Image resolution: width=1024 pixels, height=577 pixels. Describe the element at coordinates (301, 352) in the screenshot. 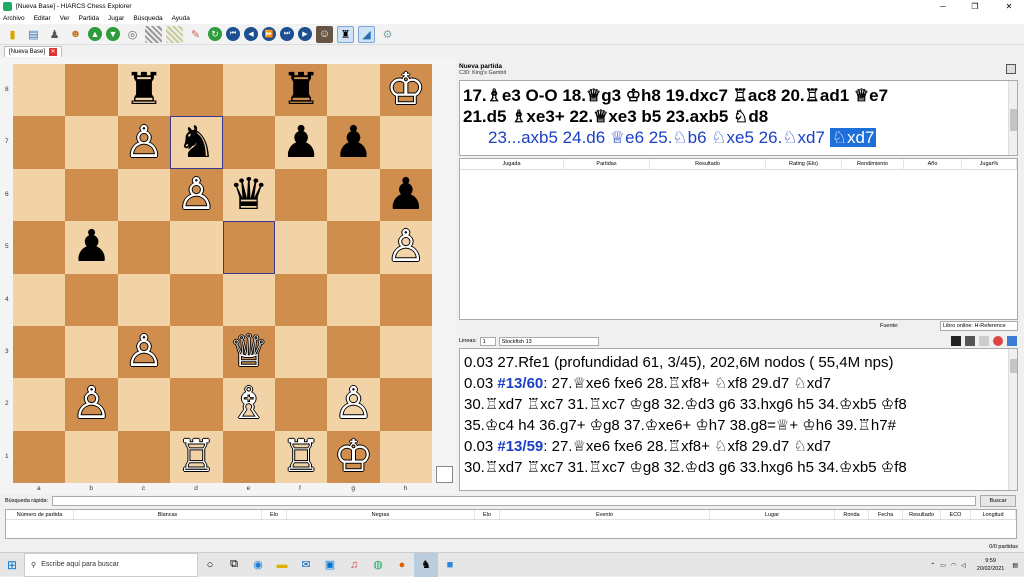

I see `square-f3` at that location.